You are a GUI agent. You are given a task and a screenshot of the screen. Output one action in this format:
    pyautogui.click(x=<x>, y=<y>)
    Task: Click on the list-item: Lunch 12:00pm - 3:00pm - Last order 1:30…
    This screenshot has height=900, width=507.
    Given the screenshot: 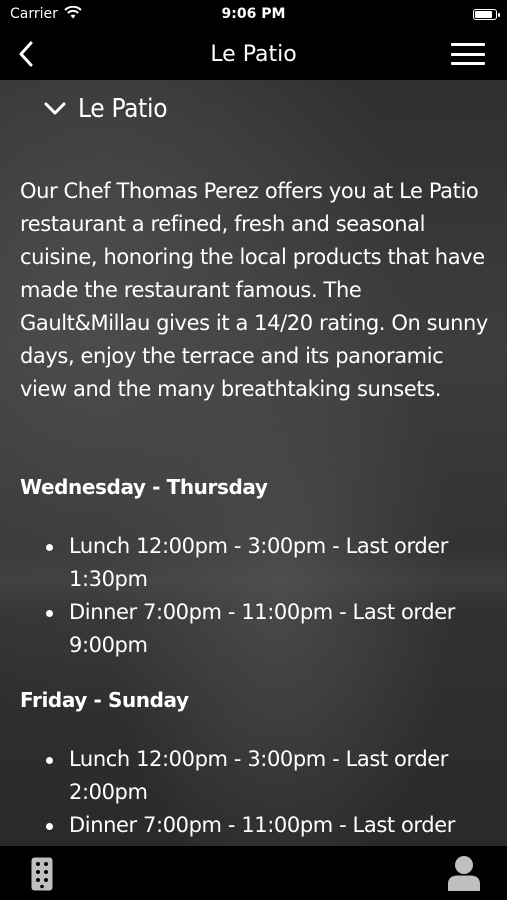 What is the action you would take?
    pyautogui.click(x=255, y=563)
    